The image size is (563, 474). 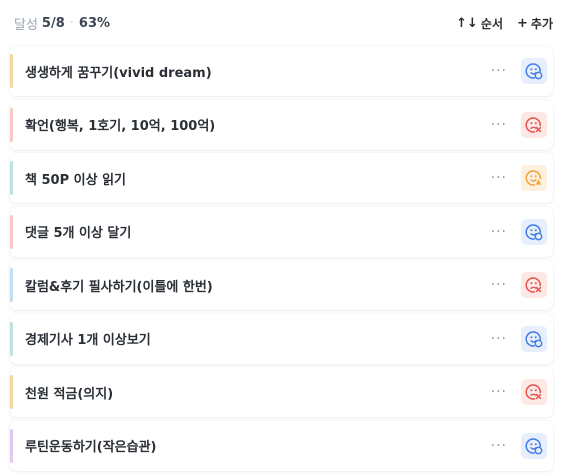 I want to click on plus-icon: +, so click(x=522, y=23).